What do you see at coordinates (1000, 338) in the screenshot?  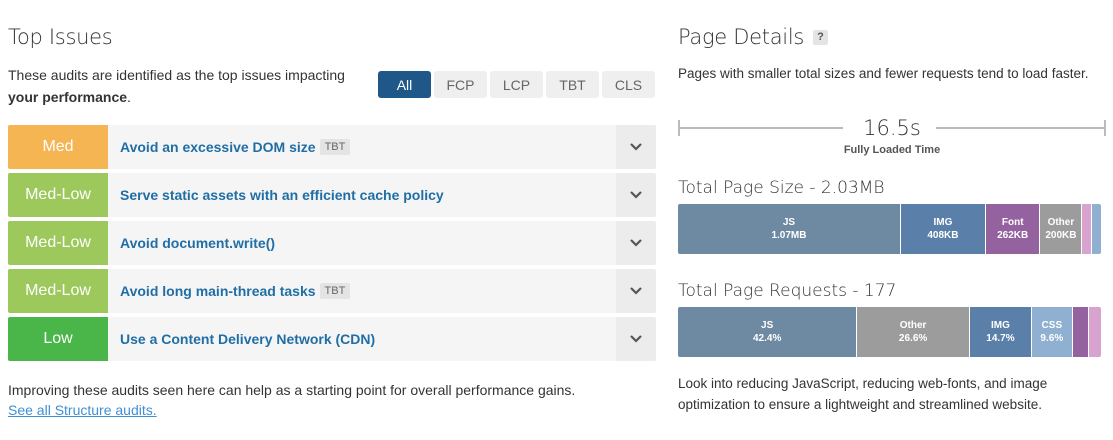 I see `segment-value: 14.7%` at bounding box center [1000, 338].